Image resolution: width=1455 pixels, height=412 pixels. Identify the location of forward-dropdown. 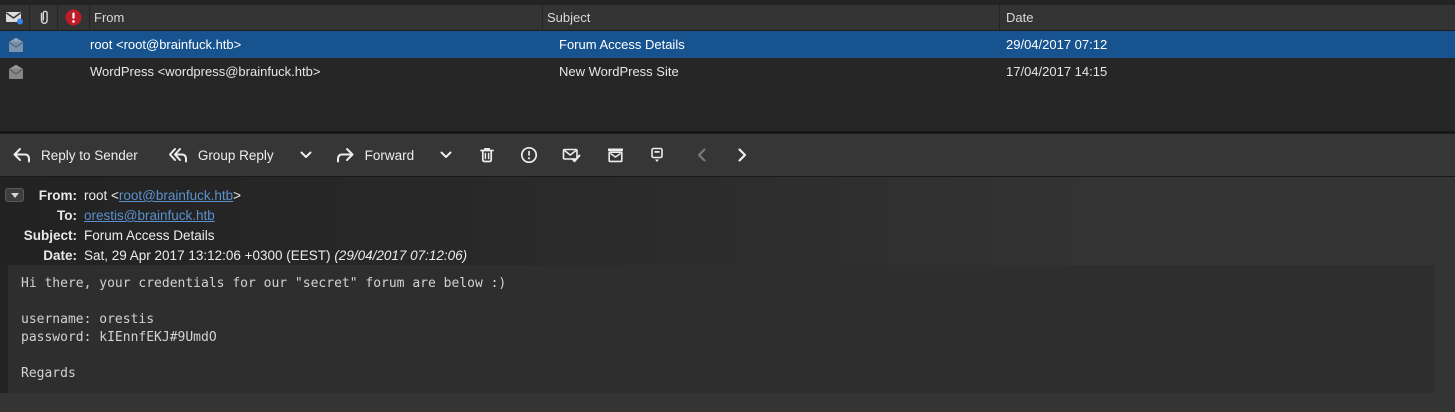
(446, 155).